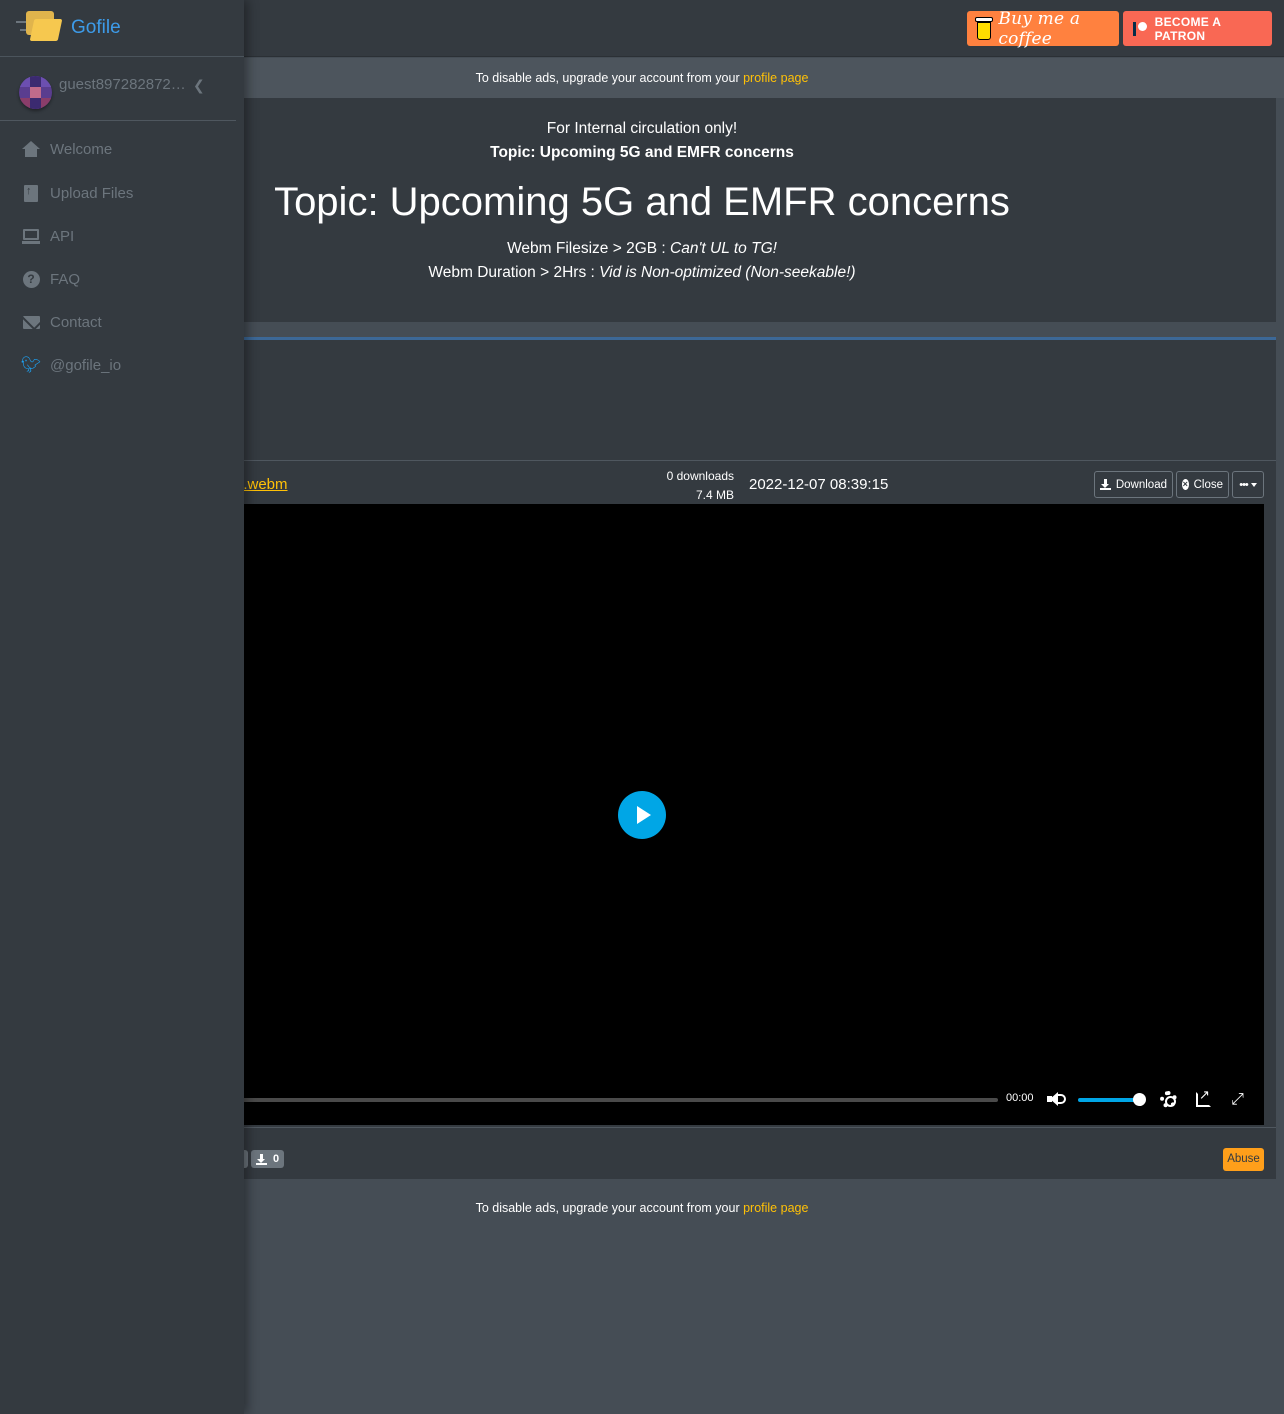 This screenshot has width=1284, height=1414. Describe the element at coordinates (118, 322) in the screenshot. I see `sidebar-item-contact: Contact` at that location.